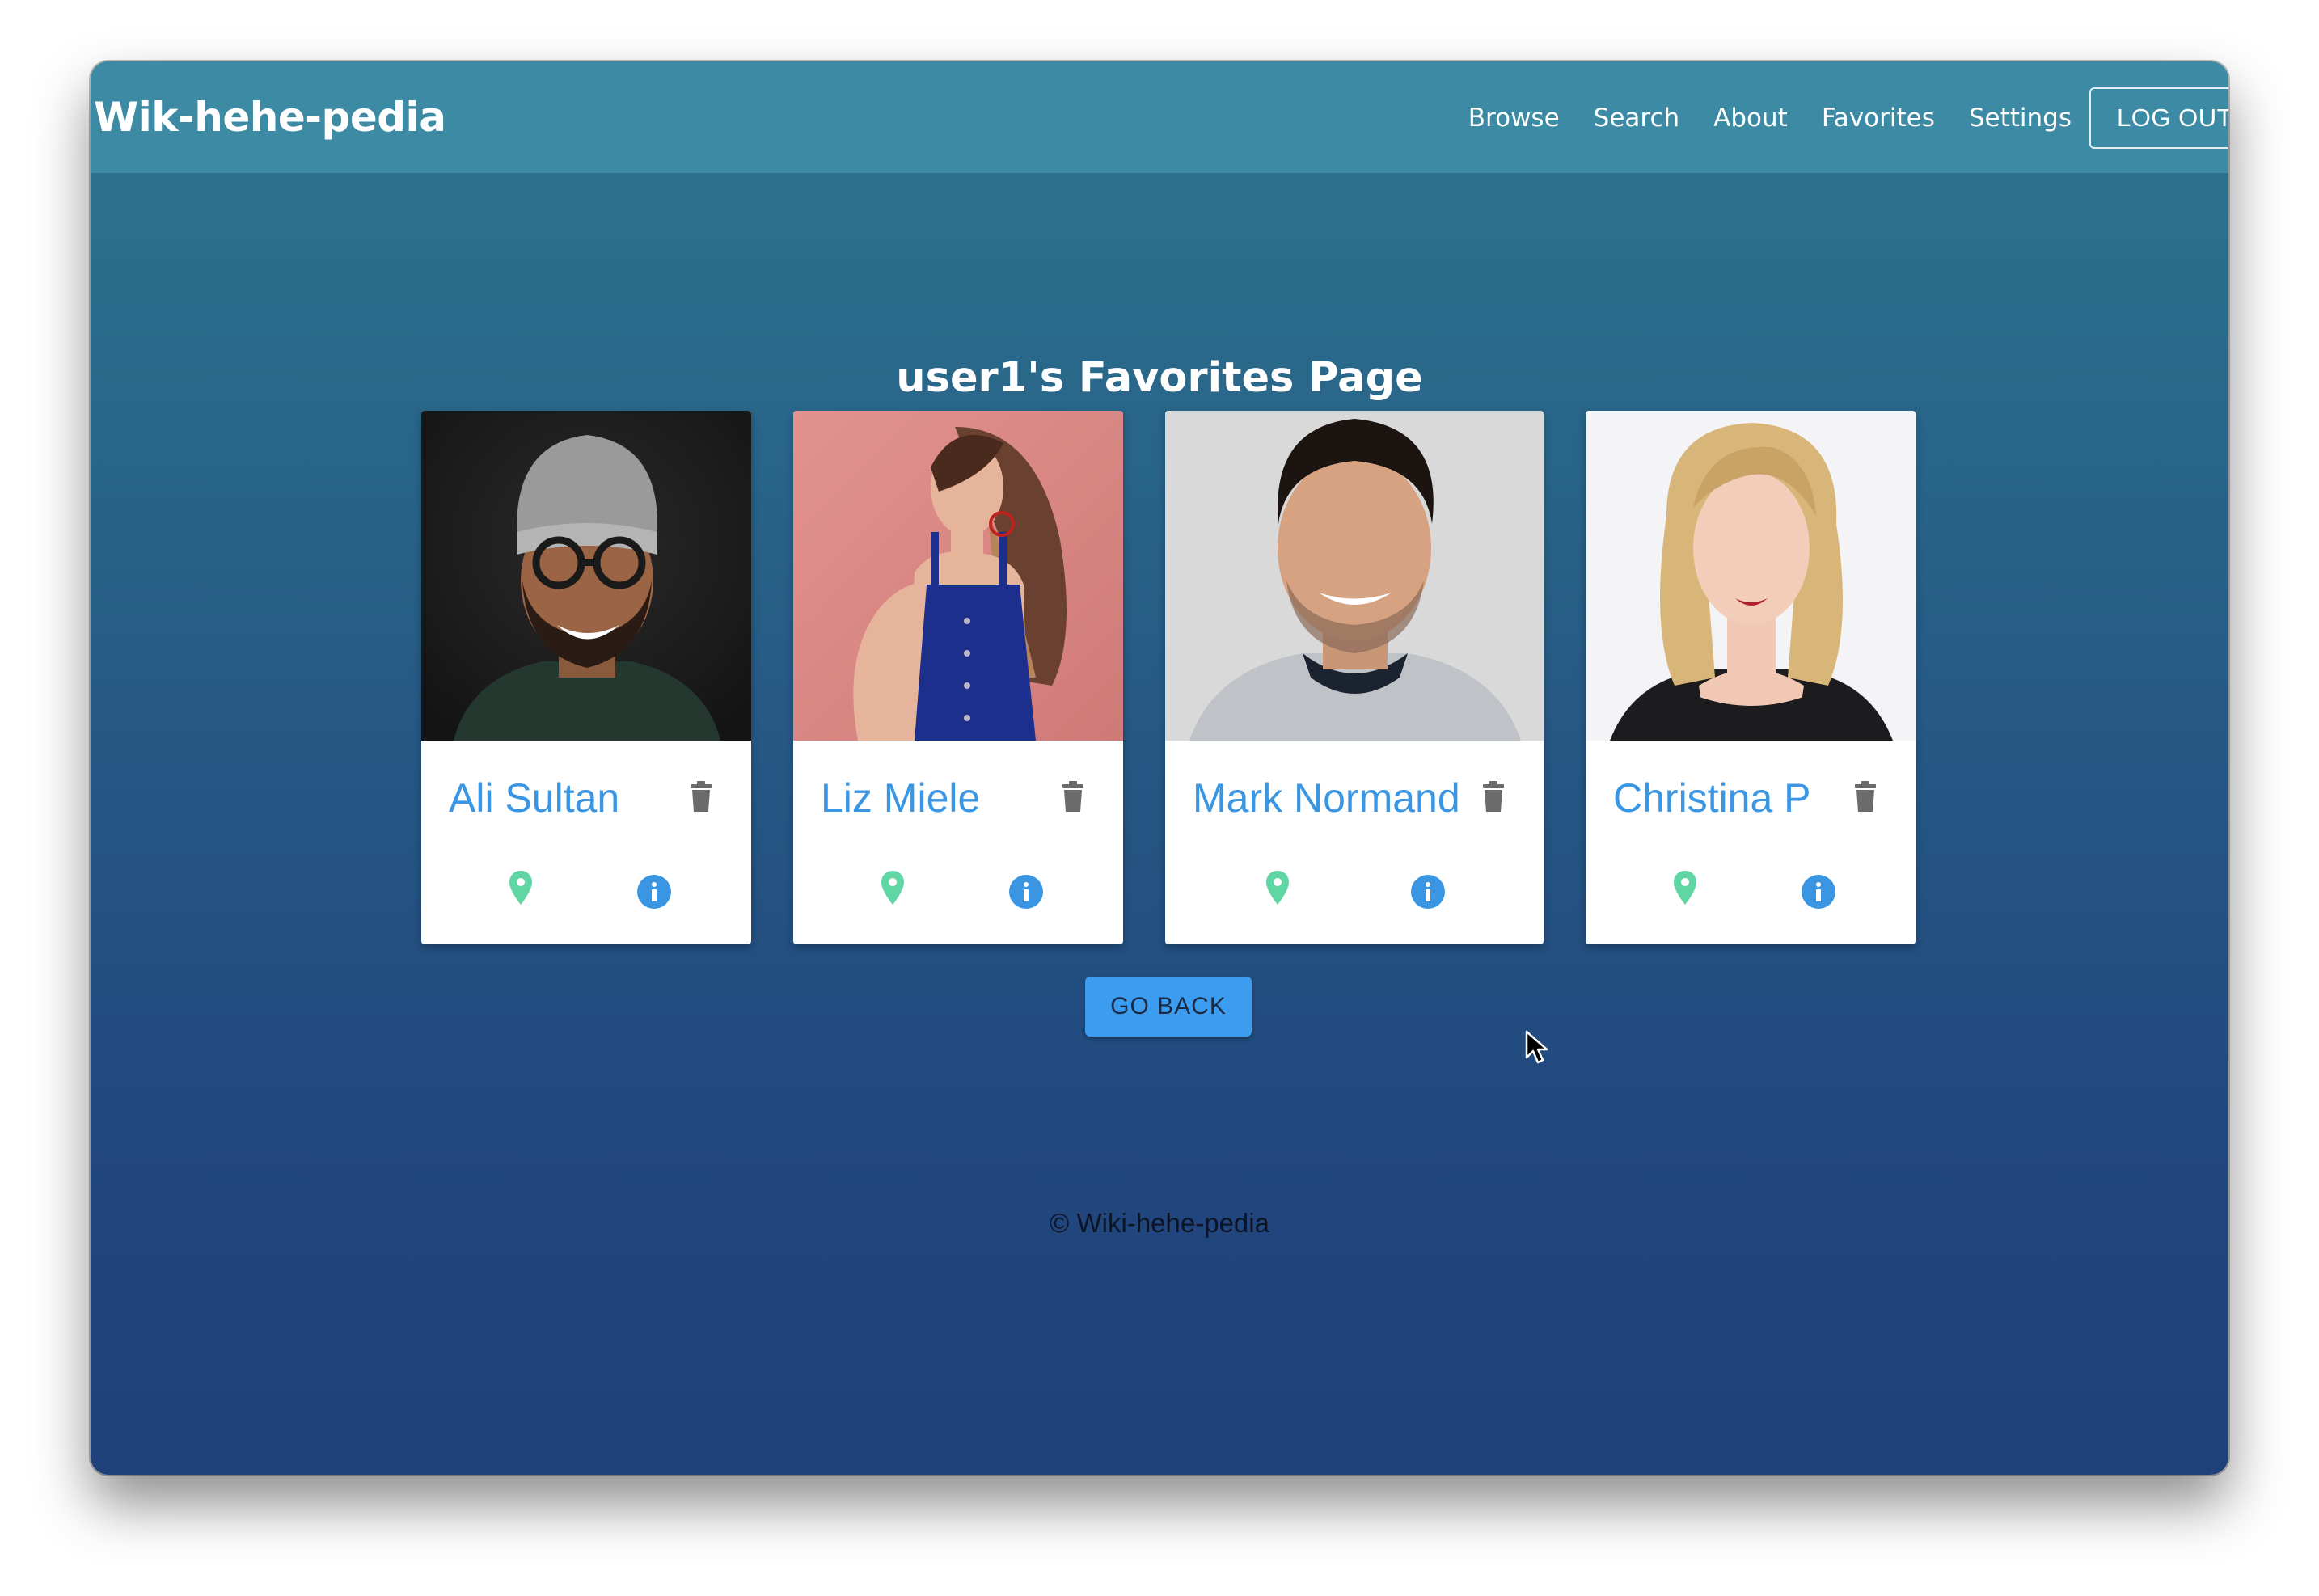  What do you see at coordinates (1712, 798) in the screenshot?
I see `card-name: Christina P` at bounding box center [1712, 798].